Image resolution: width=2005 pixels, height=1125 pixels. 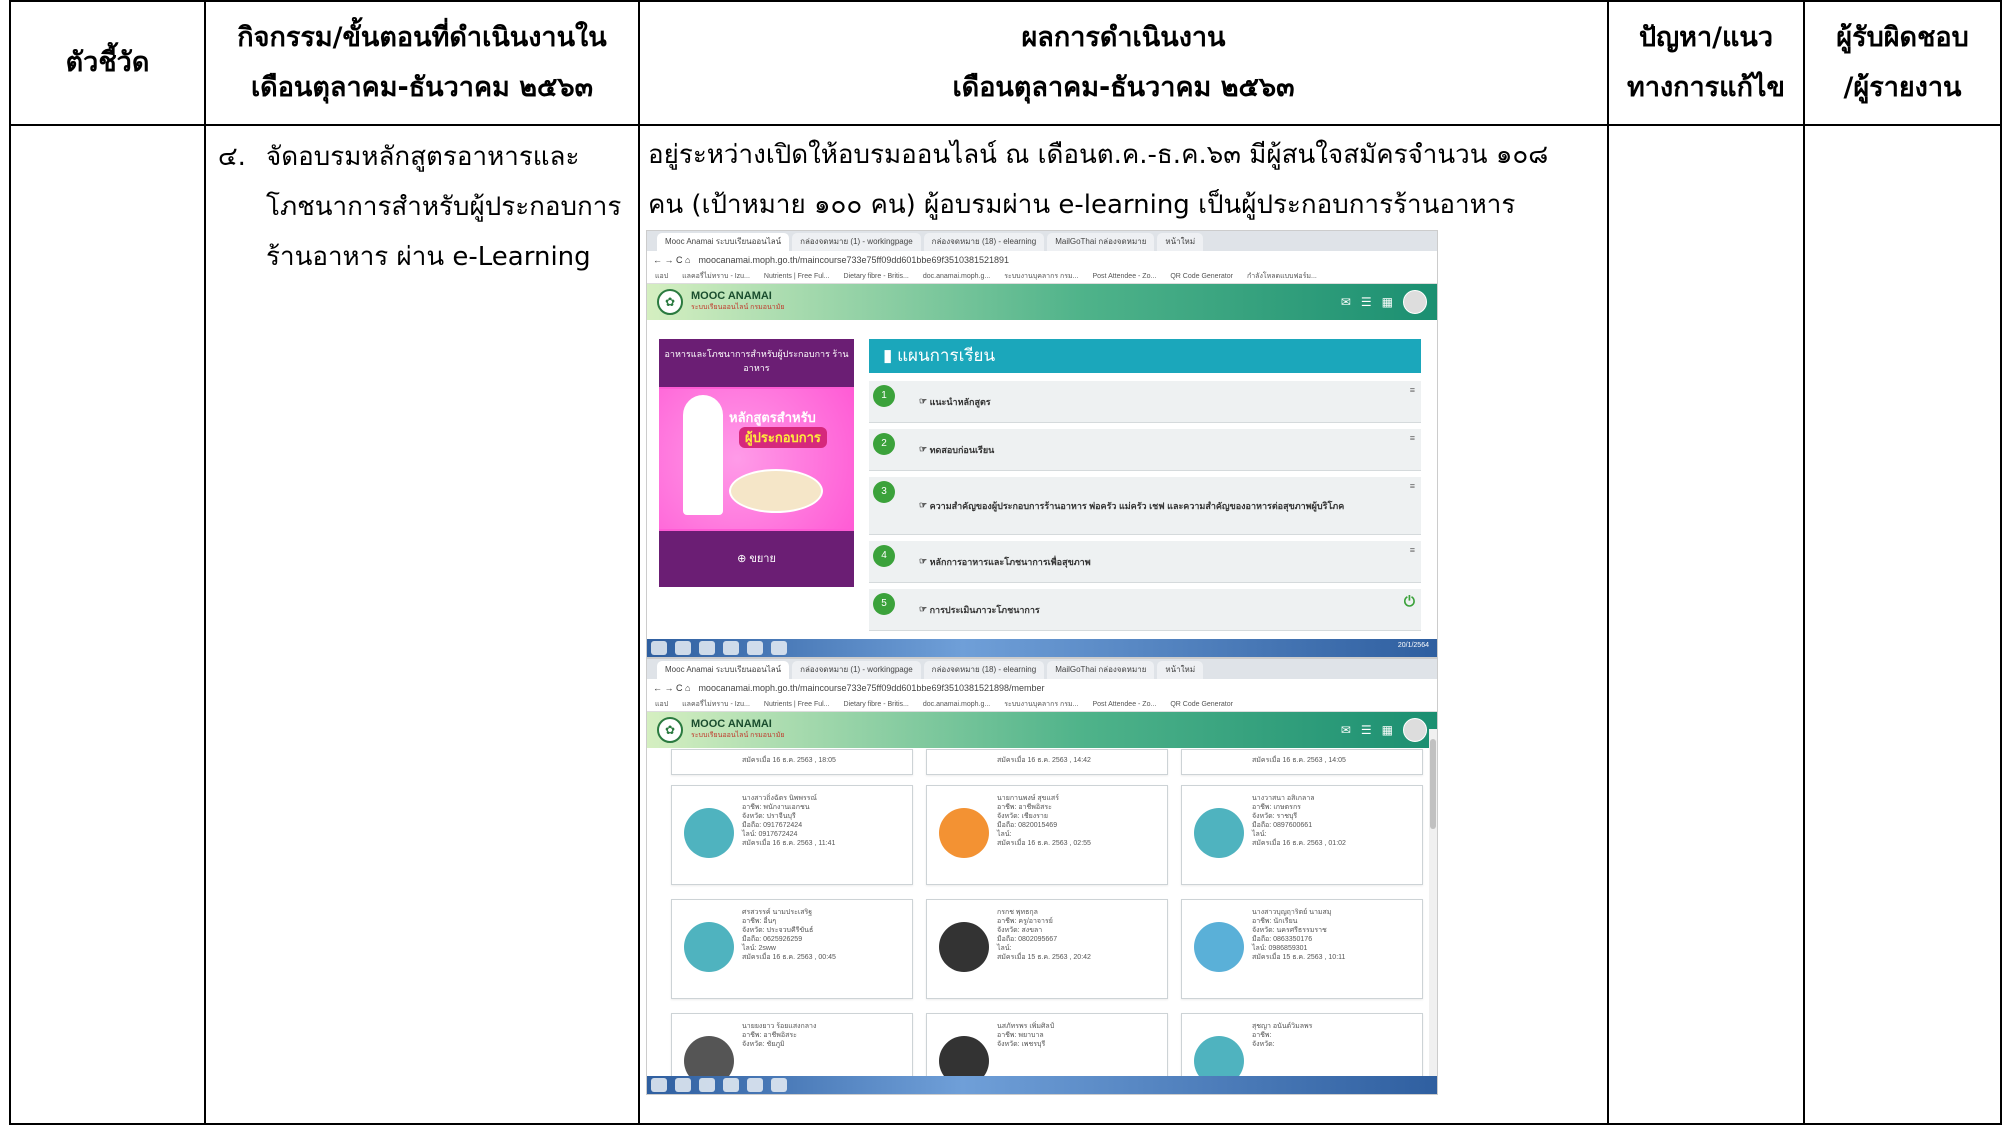 What do you see at coordinates (742, 559) in the screenshot?
I see `zoom-icon: ⊕` at bounding box center [742, 559].